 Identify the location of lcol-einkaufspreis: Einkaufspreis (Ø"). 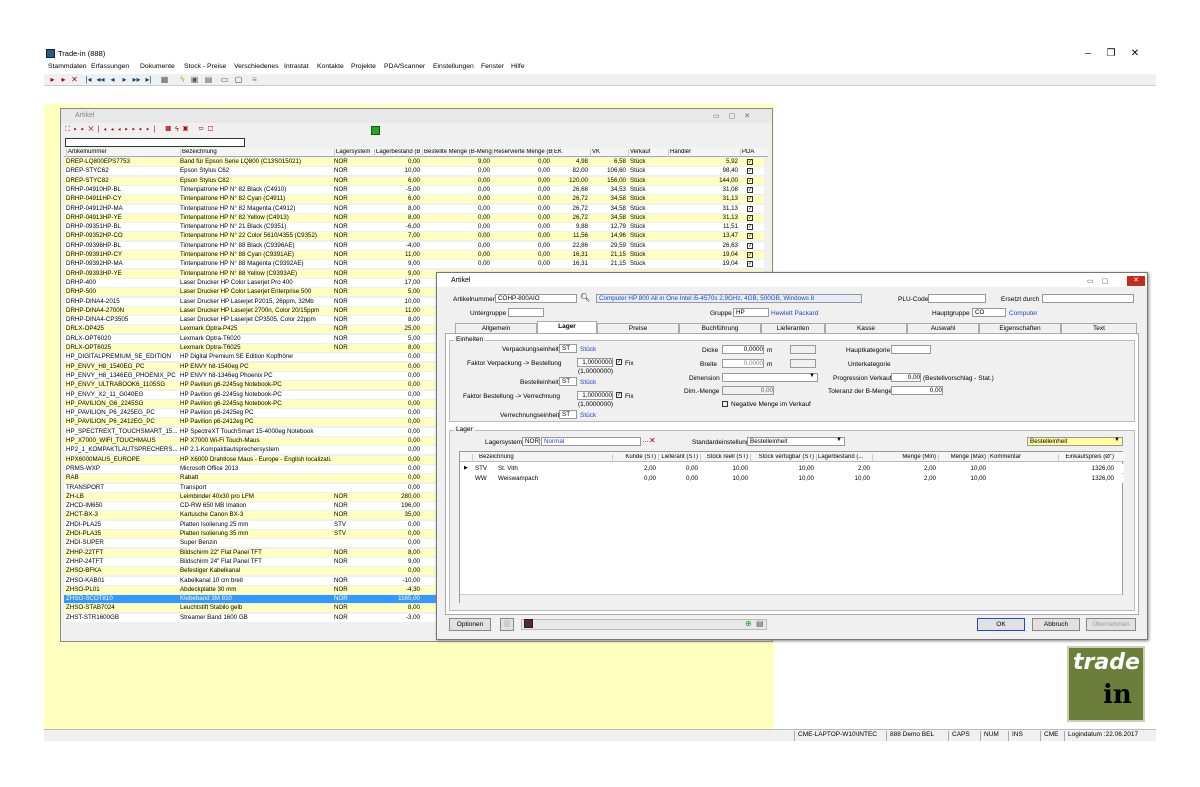
(1087, 458).